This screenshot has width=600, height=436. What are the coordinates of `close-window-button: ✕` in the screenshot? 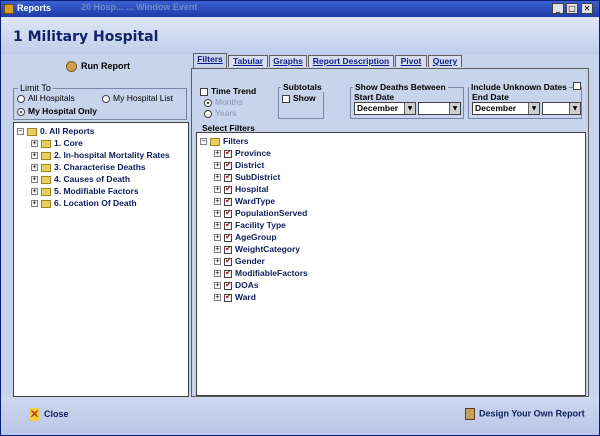 It's located at (587, 8).